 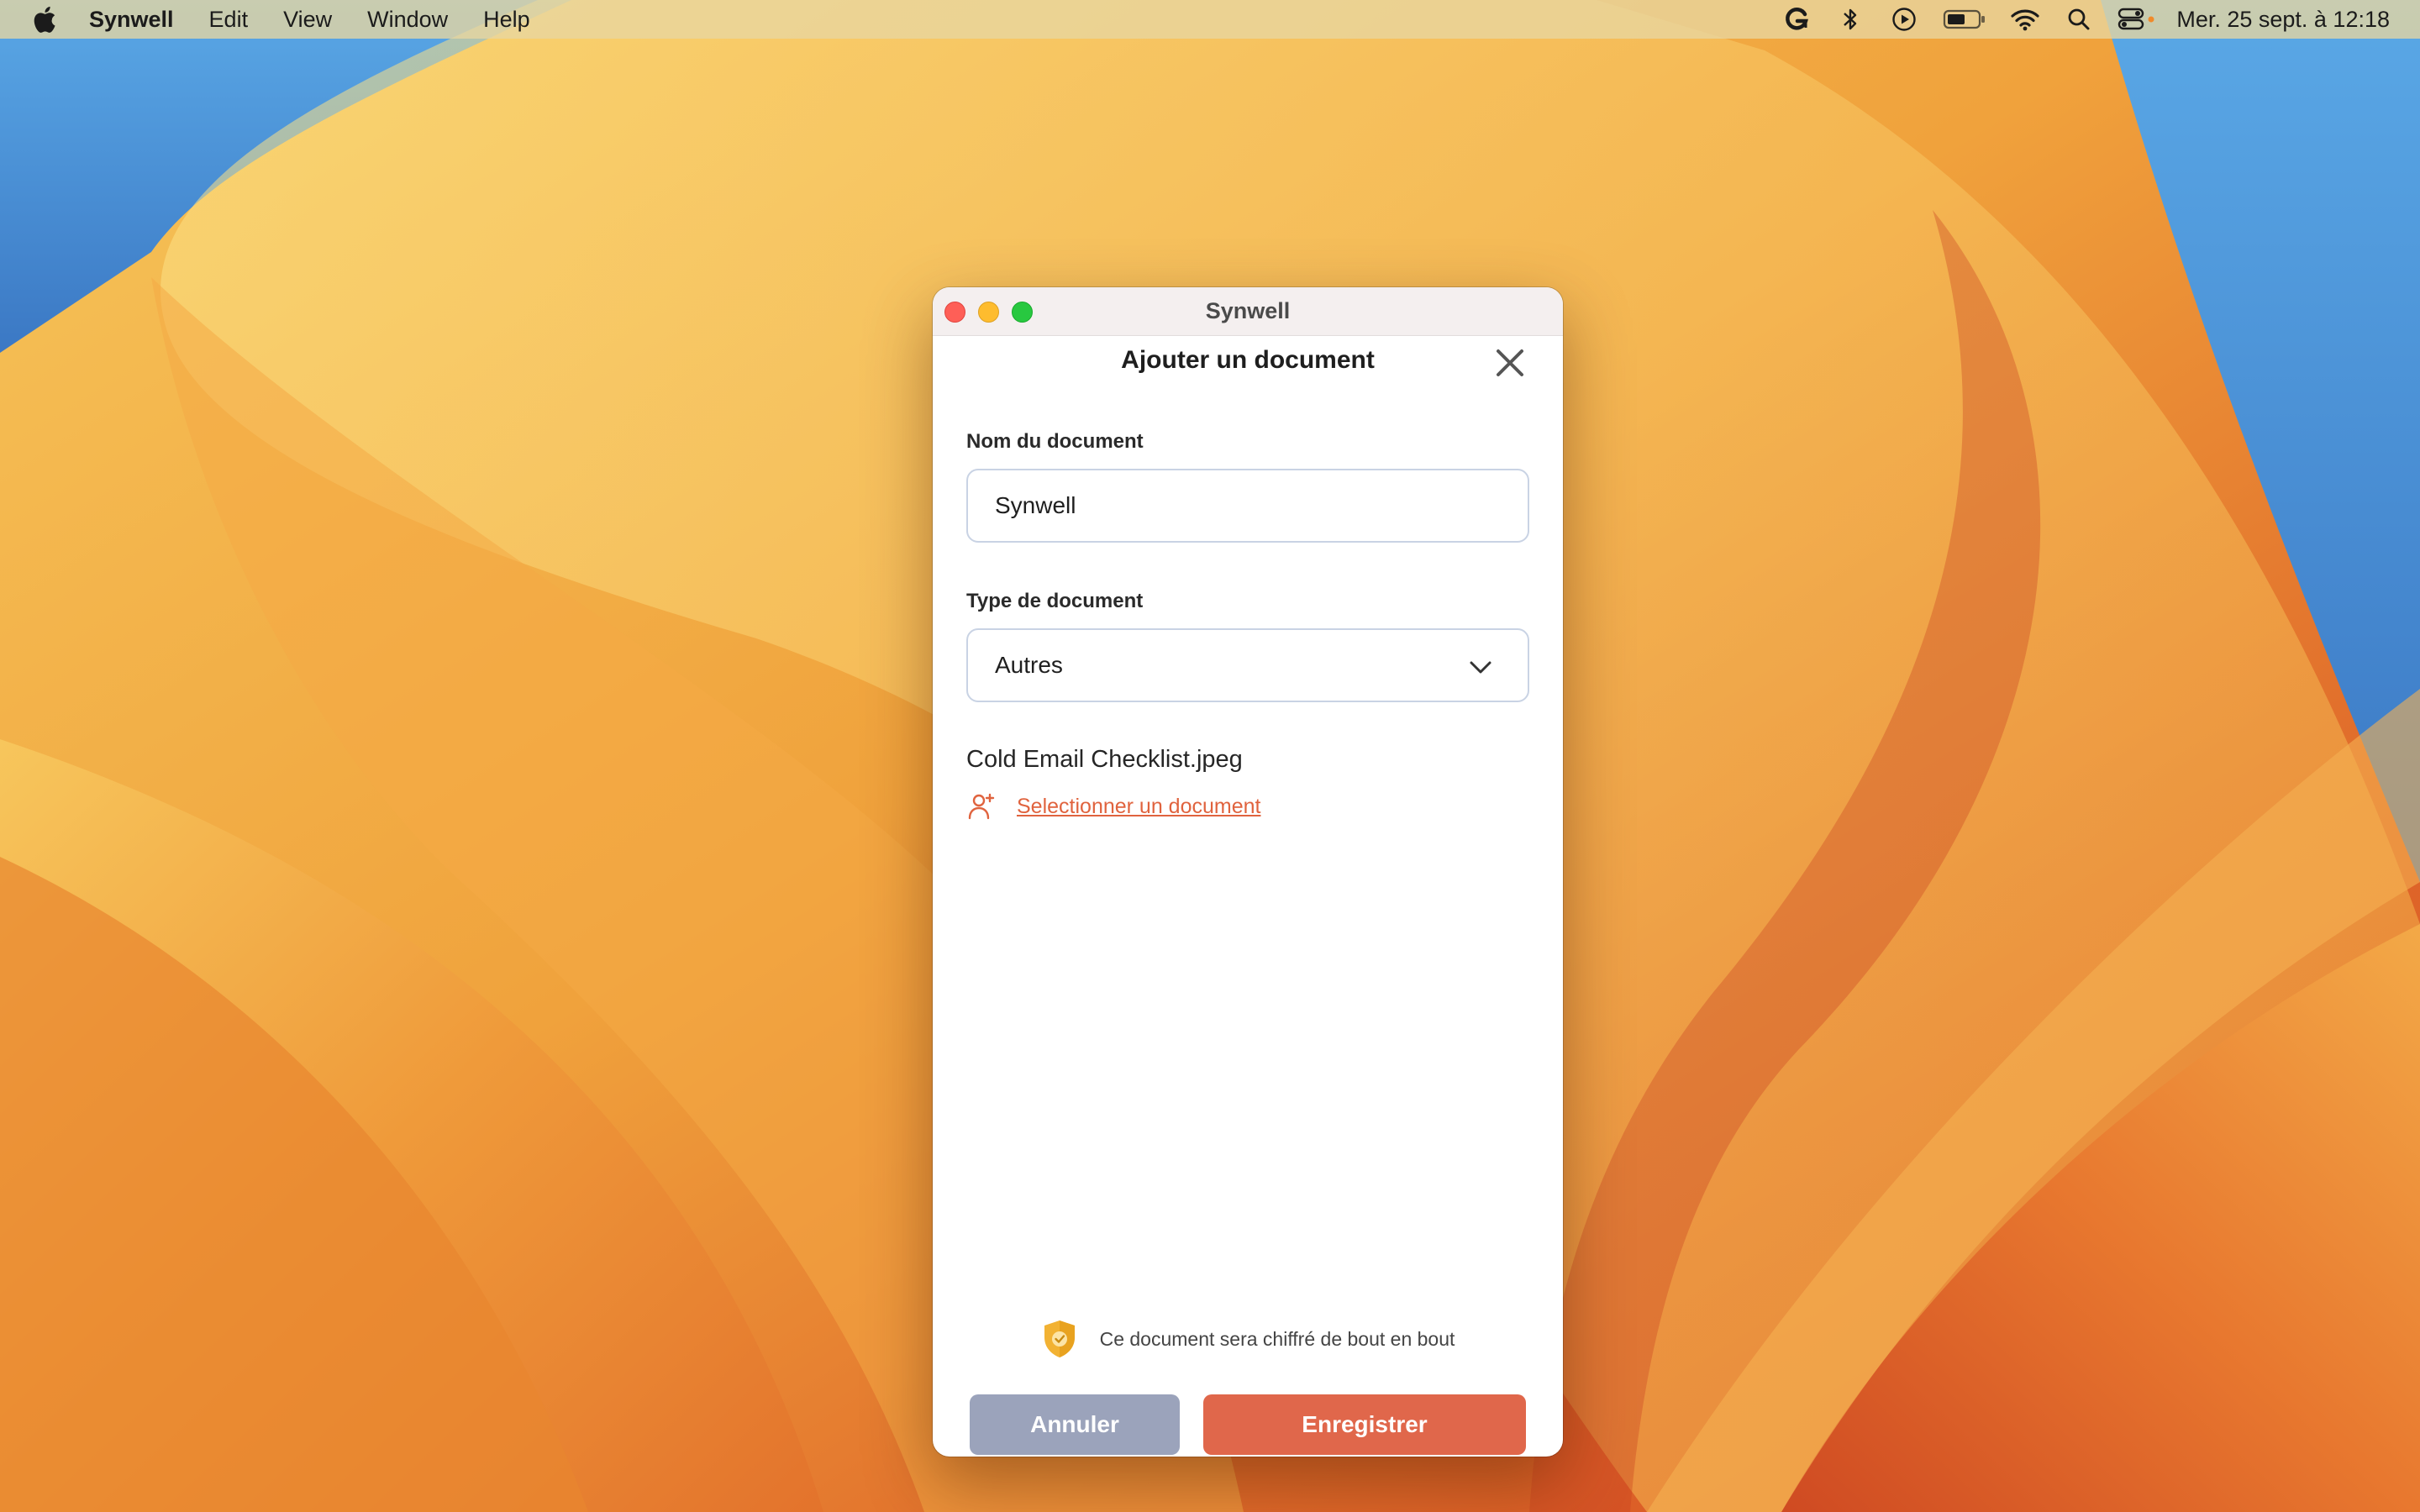 What do you see at coordinates (1055, 601) in the screenshot?
I see `document-type-label: Type de document` at bounding box center [1055, 601].